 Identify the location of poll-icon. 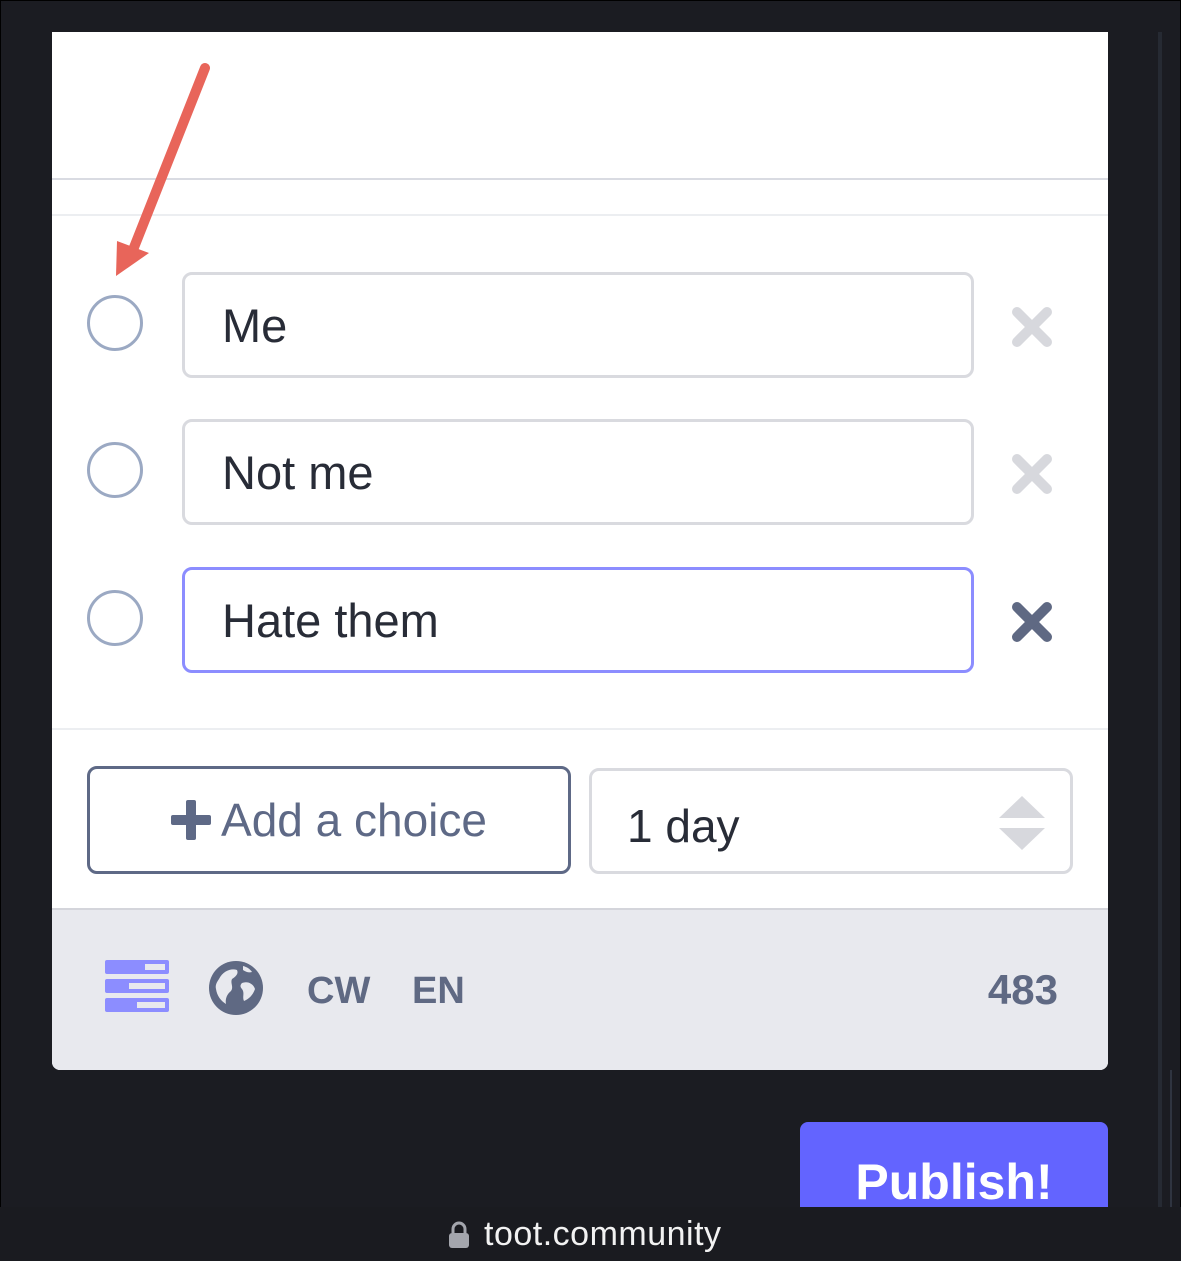
(137, 986).